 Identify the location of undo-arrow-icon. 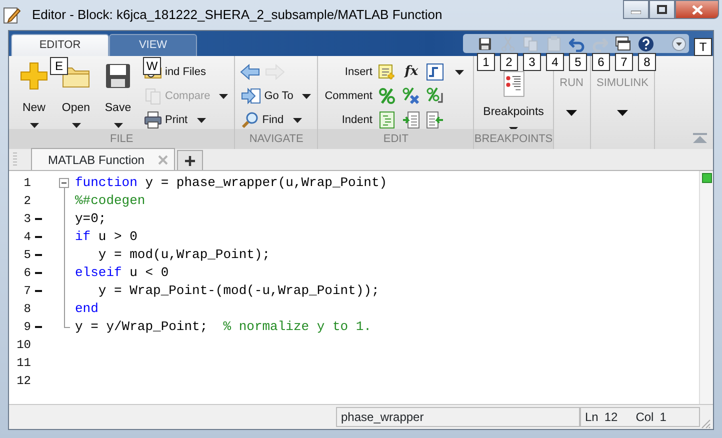
(577, 44).